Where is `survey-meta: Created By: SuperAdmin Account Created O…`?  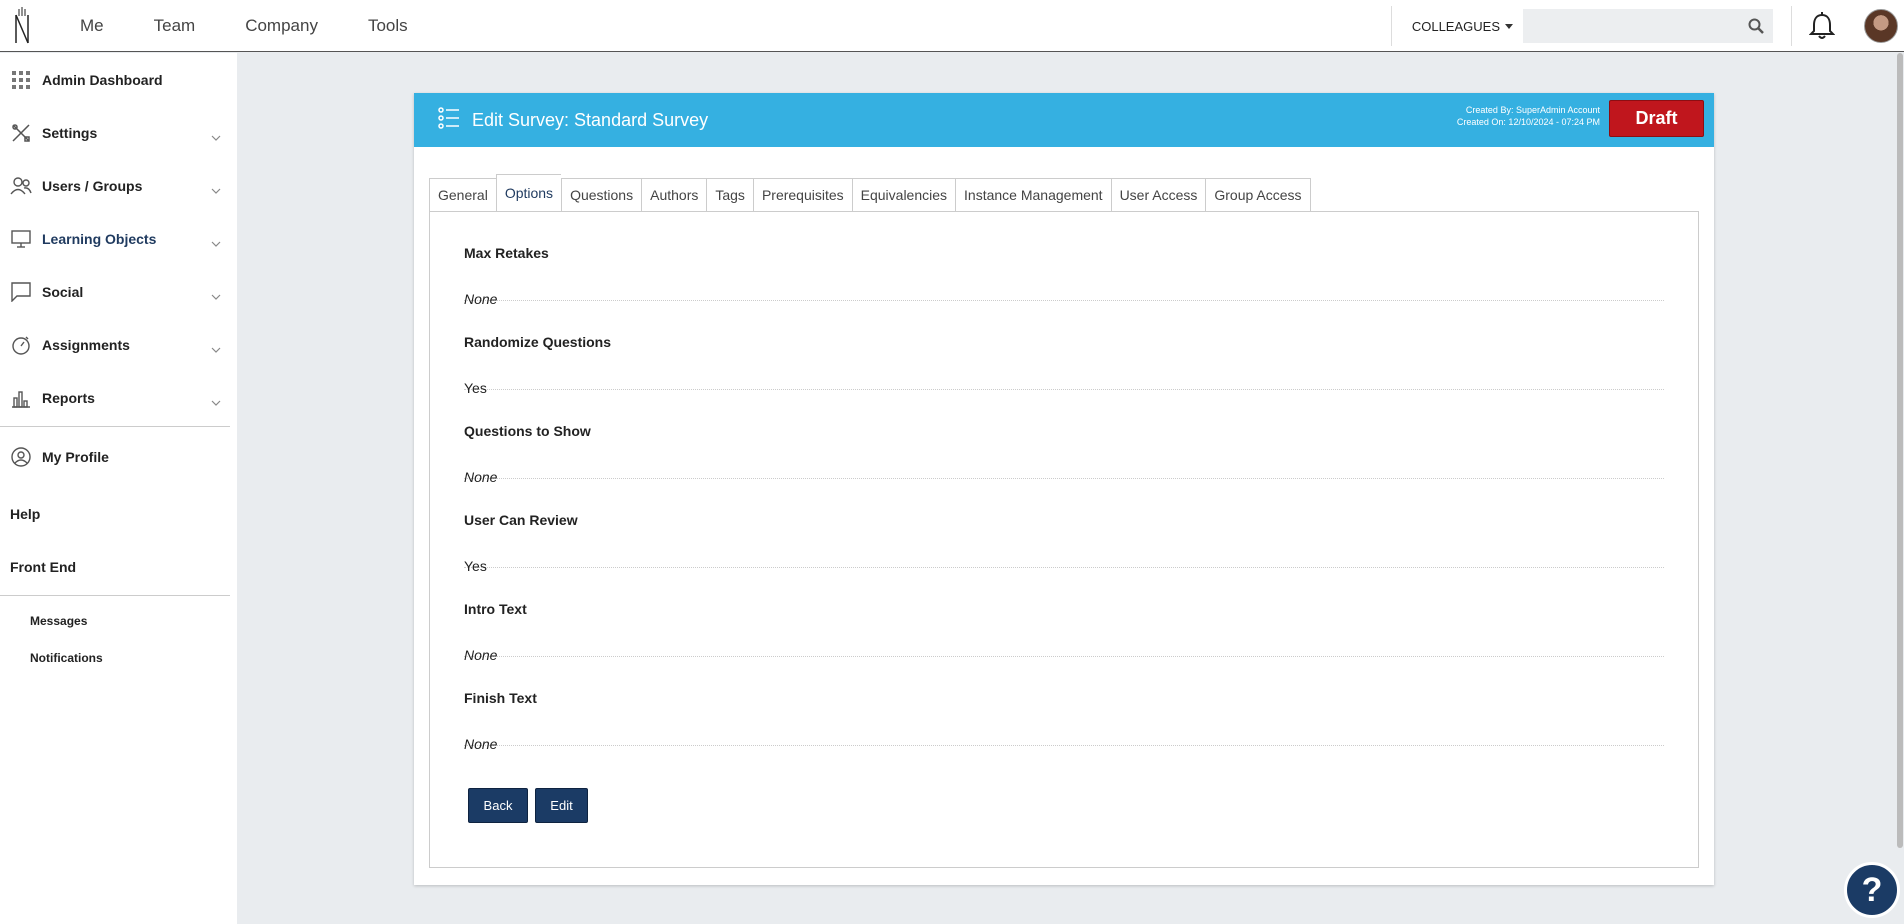
survey-meta: Created By: SuperAdmin Account Created O… is located at coordinates (1528, 116).